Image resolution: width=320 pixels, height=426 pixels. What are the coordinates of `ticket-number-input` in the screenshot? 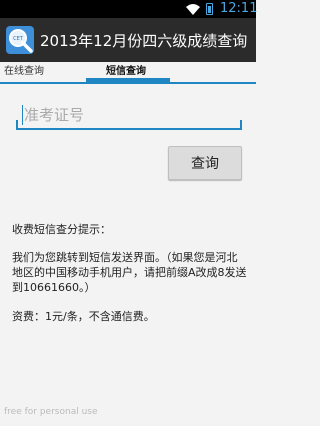 It's located at (129, 115).